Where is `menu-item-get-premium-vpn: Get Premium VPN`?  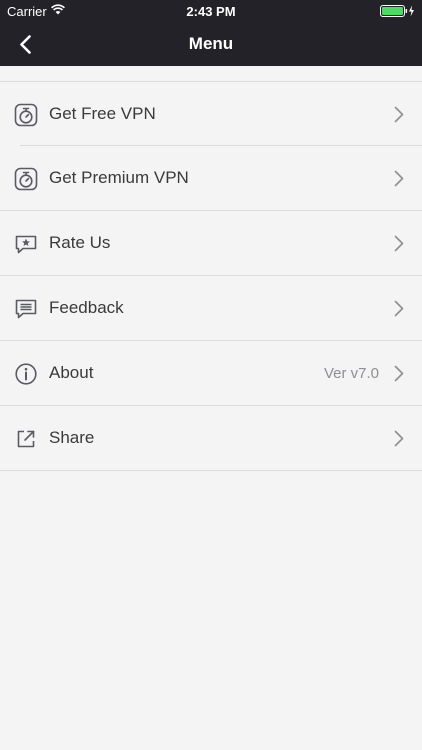
menu-item-get-premium-vpn: Get Premium VPN is located at coordinates (211, 178).